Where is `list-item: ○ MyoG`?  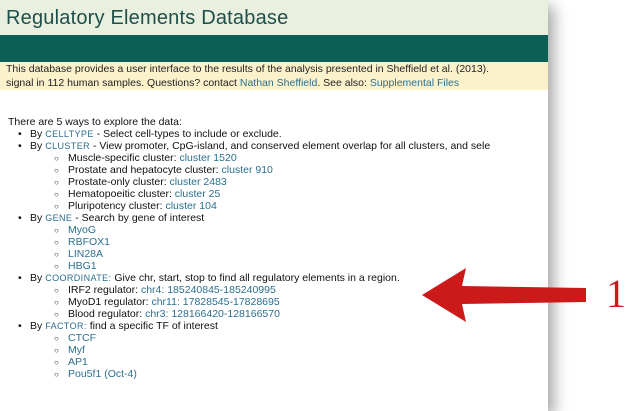 list-item: ○ MyoG is located at coordinates (278, 230).